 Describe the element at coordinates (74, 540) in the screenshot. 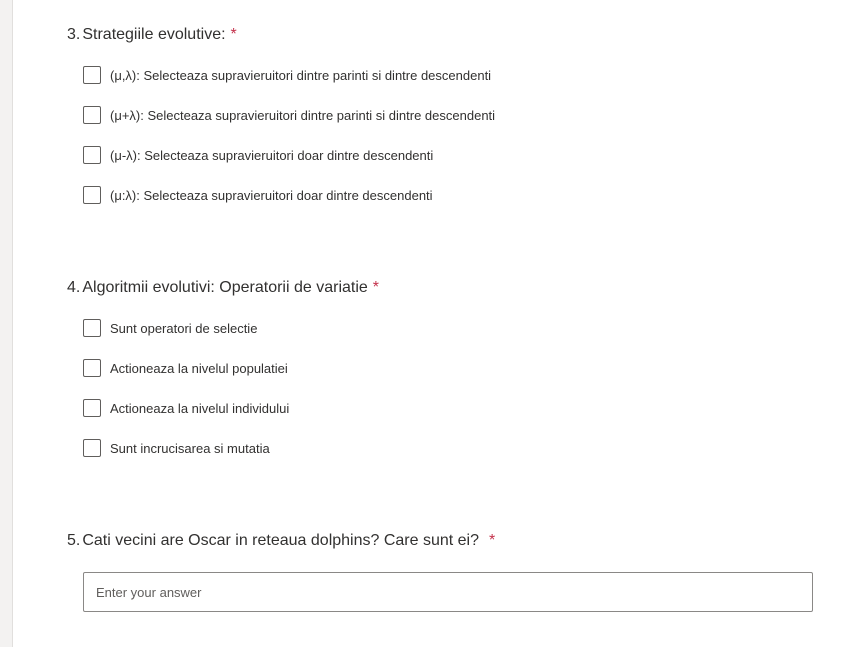

I see `question-number: 5.` at that location.